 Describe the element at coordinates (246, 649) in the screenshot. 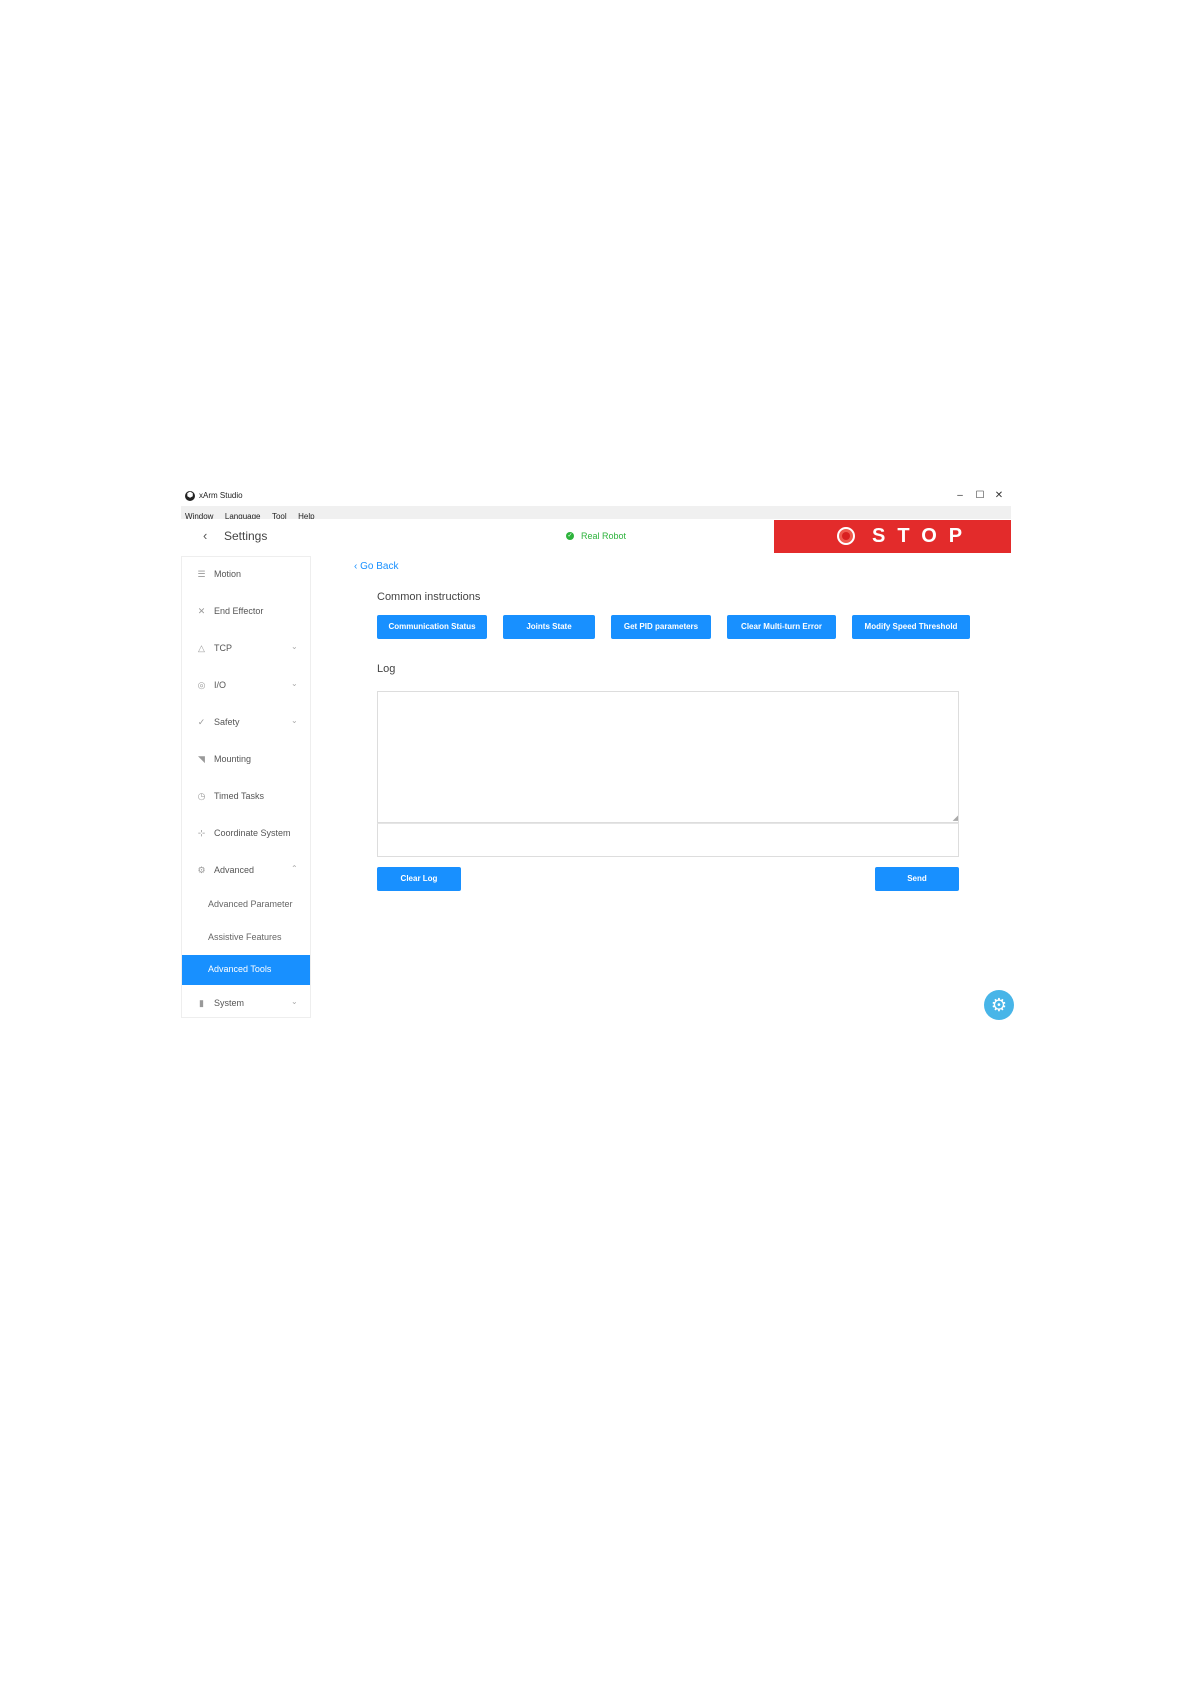

I see `sidebar-item-tcp: △ TCP ⌄` at that location.